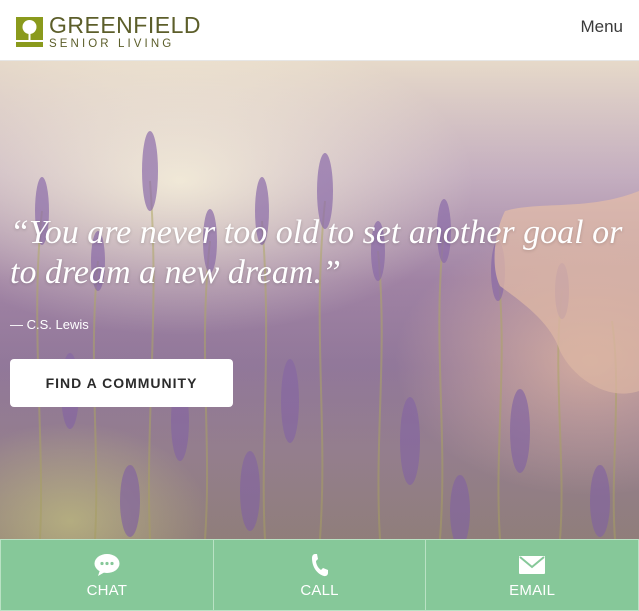  I want to click on tree-square-icon, so click(29, 32).